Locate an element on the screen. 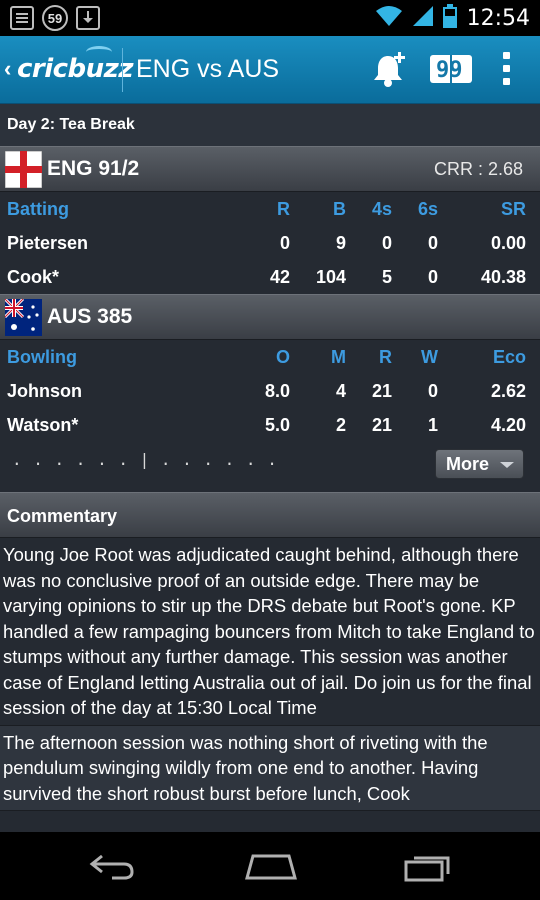 The width and height of the screenshot is (540, 900). status-bar: 59 12:54 is located at coordinates (270, 18).